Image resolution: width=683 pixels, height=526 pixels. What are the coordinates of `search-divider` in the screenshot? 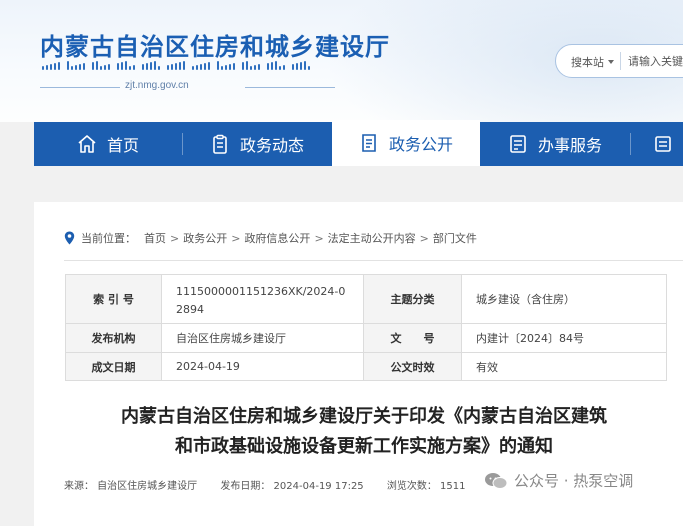 It's located at (620, 61).